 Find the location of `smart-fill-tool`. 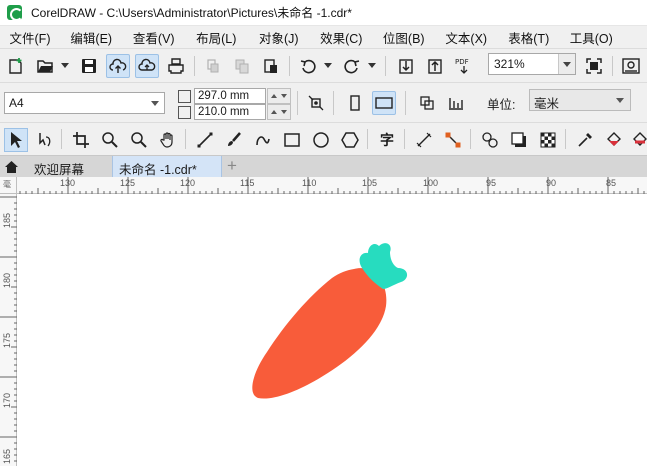

smart-fill-tool is located at coordinates (637, 140).